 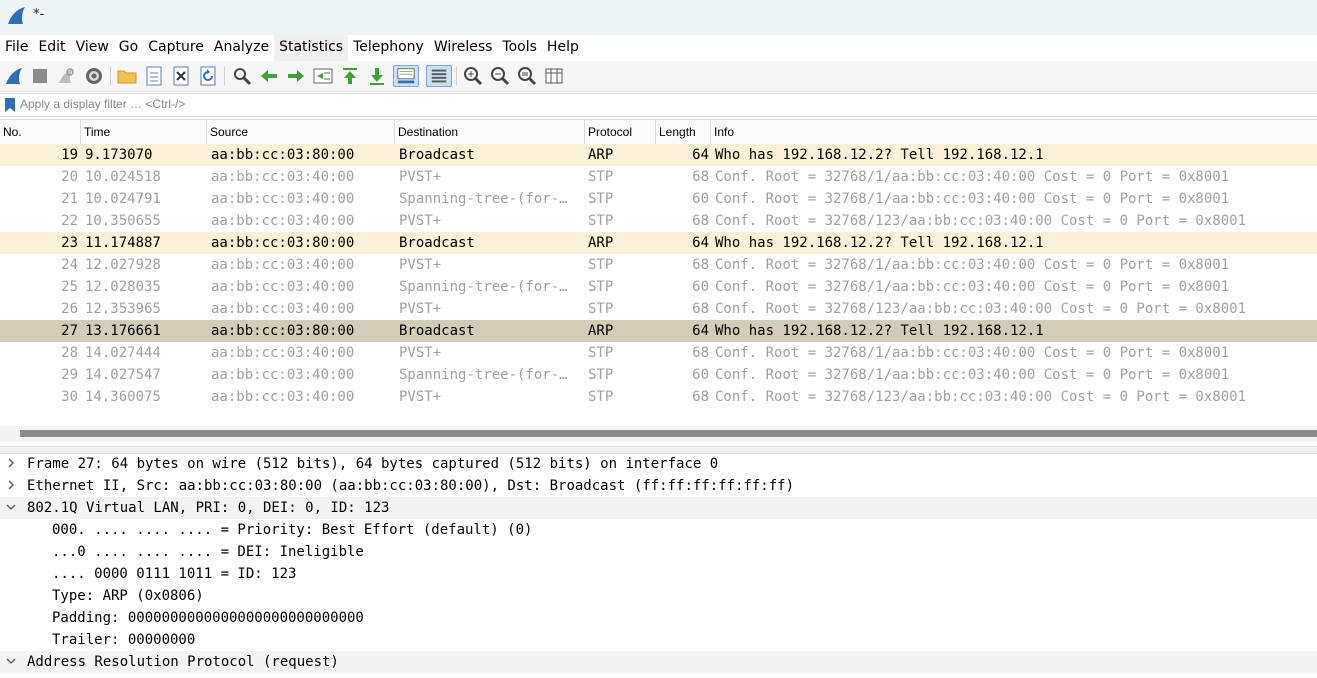 What do you see at coordinates (123, 287) in the screenshot?
I see `cell-time: 12.028035` at bounding box center [123, 287].